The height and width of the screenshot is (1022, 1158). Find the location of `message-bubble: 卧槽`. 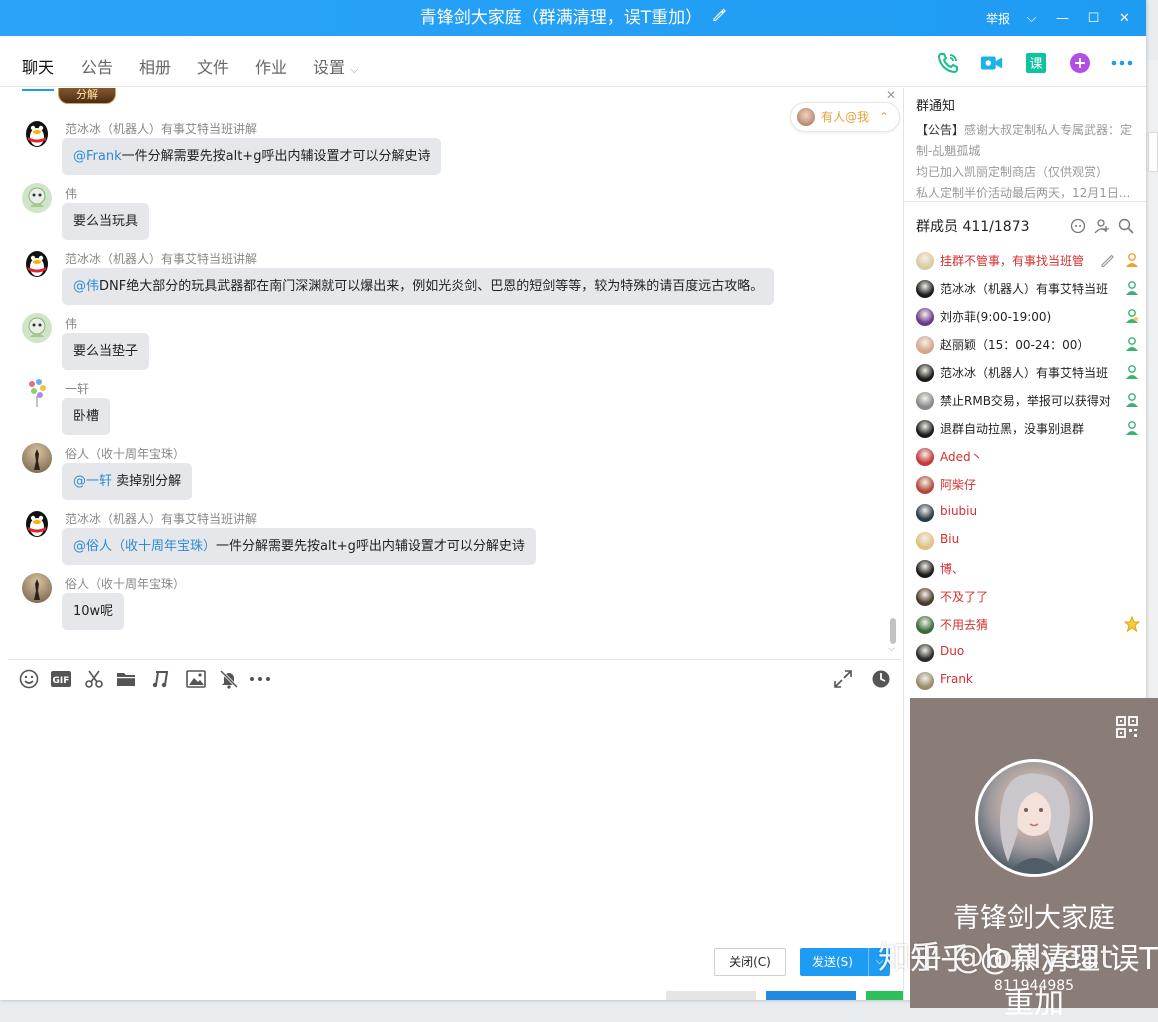

message-bubble: 卧槽 is located at coordinates (86, 416).